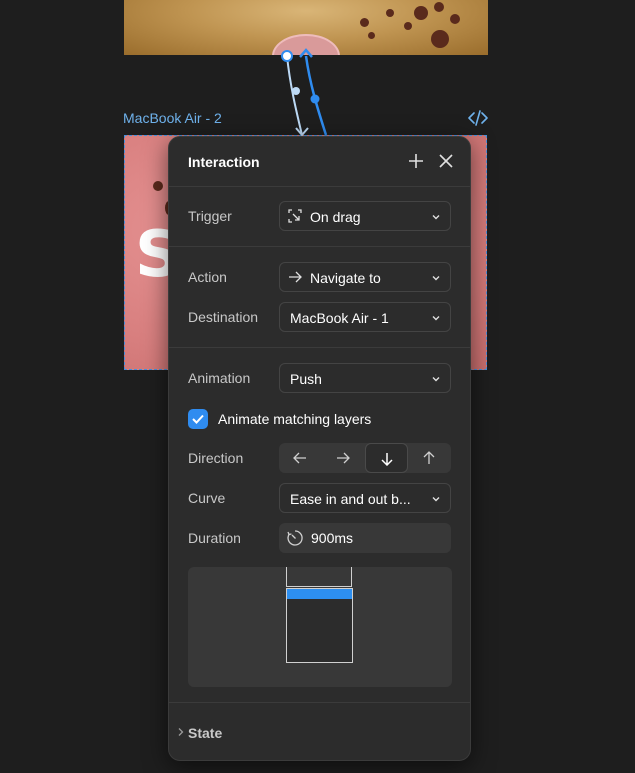 The image size is (635, 773). I want to click on direction-down-button, so click(386, 458).